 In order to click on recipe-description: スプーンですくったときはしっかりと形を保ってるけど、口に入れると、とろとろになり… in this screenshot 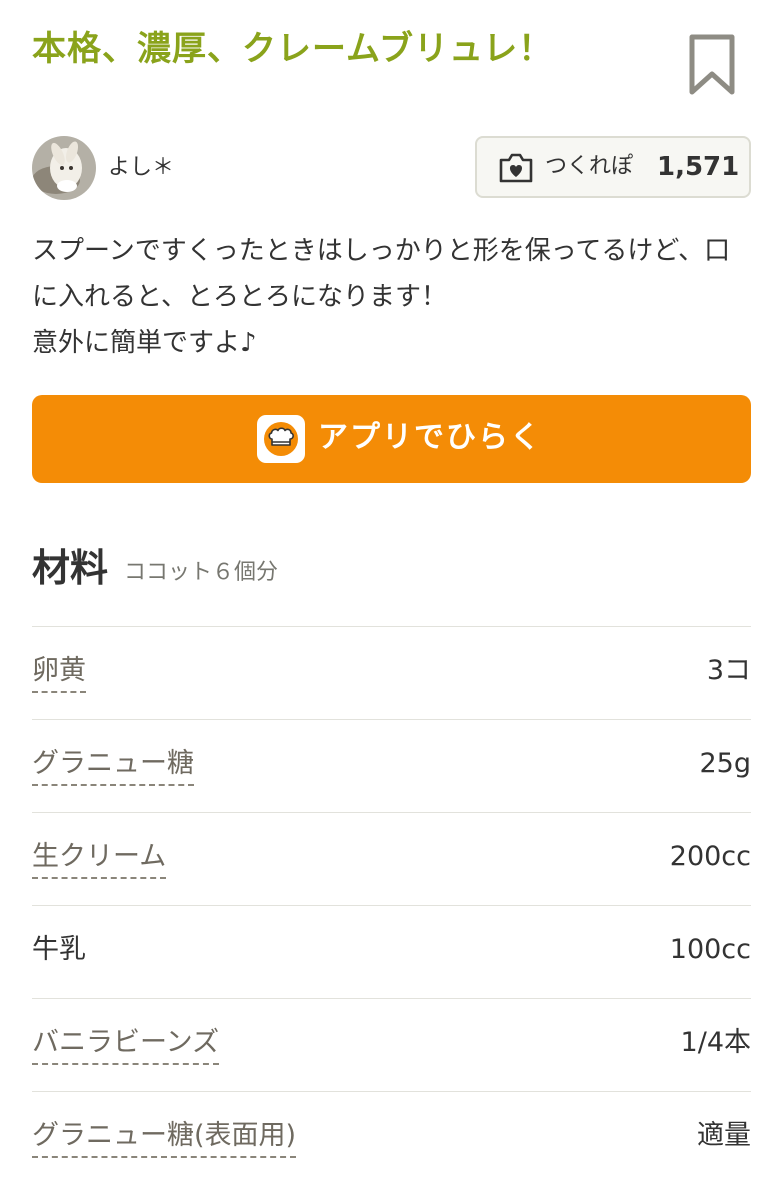, I will do `click(381, 297)`.